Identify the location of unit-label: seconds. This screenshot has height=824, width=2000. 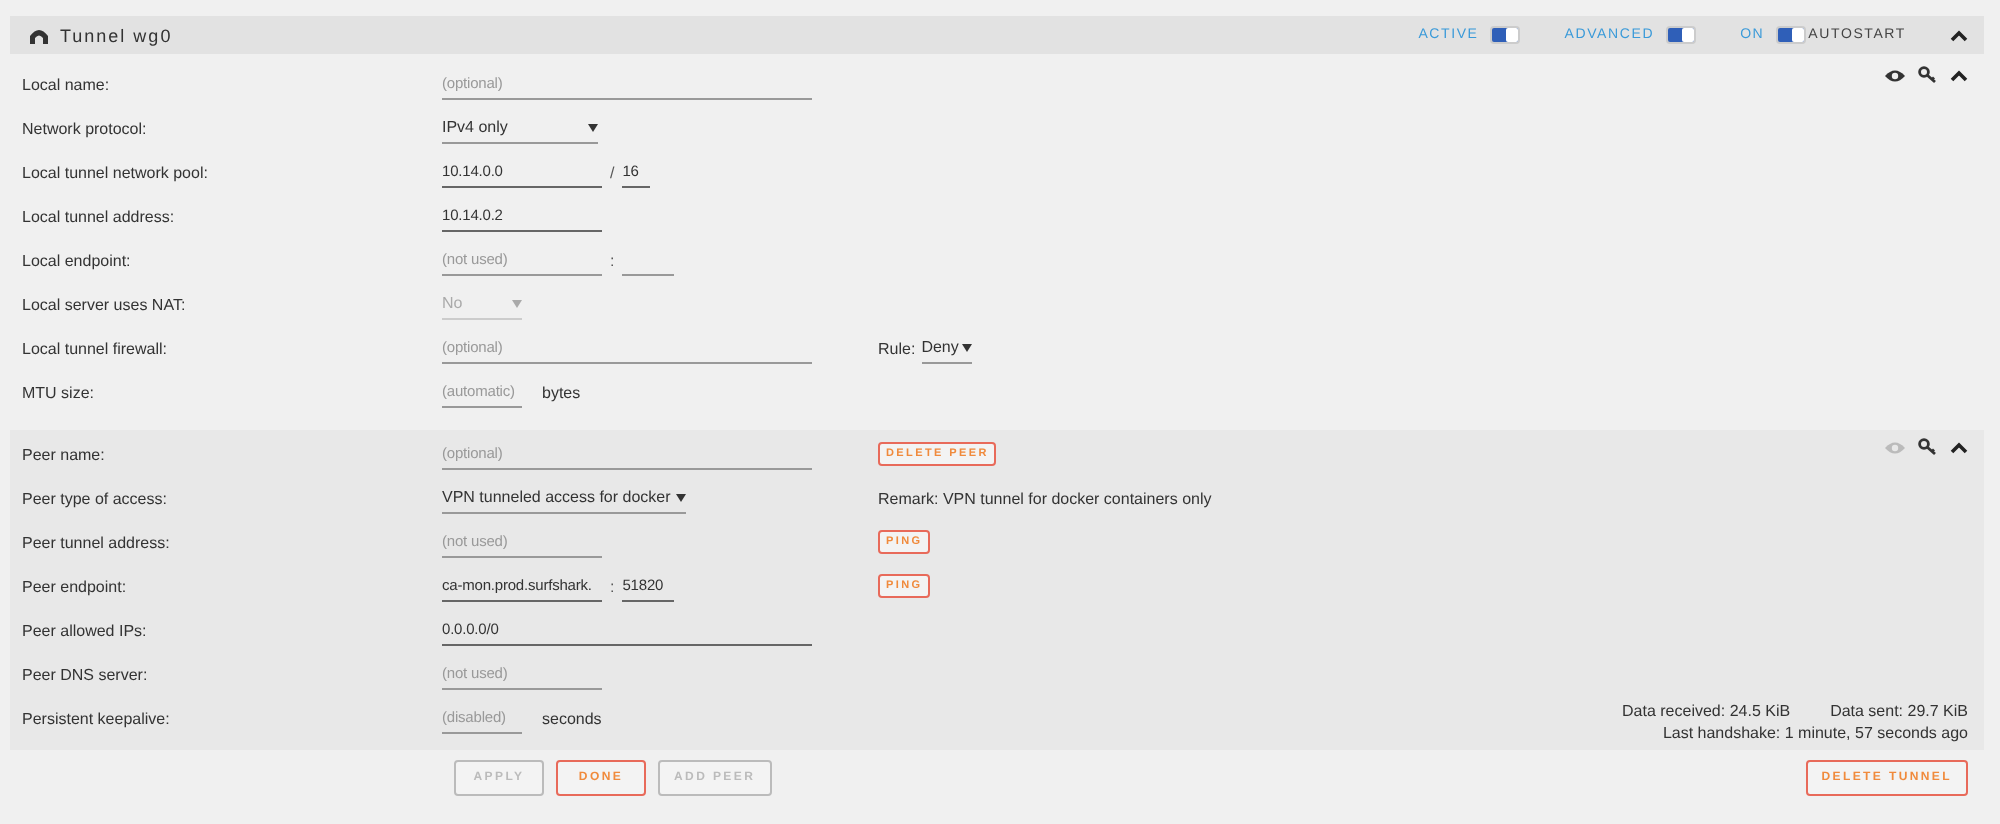
(572, 718).